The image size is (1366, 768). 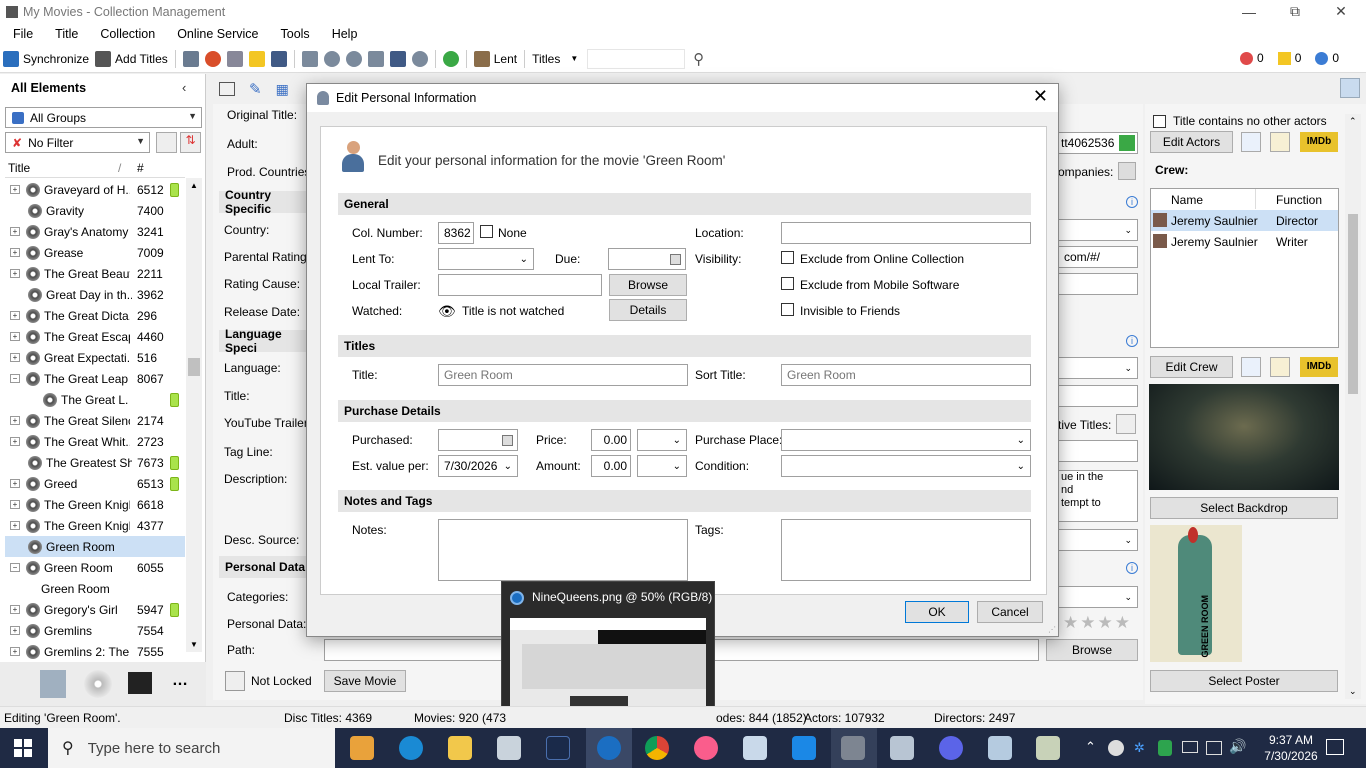 What do you see at coordinates (131, 59) in the screenshot?
I see `add-titles-button: Add Titles` at bounding box center [131, 59].